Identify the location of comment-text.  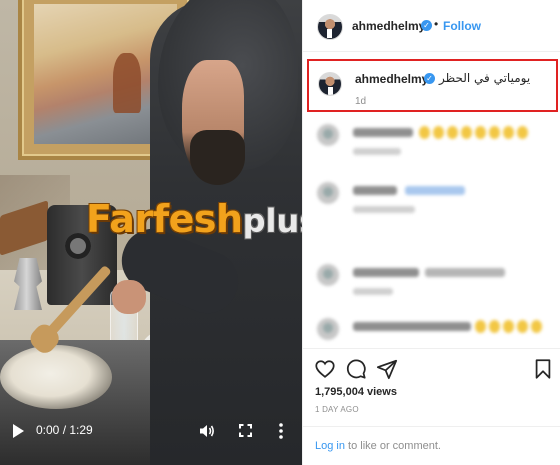
(465, 272).